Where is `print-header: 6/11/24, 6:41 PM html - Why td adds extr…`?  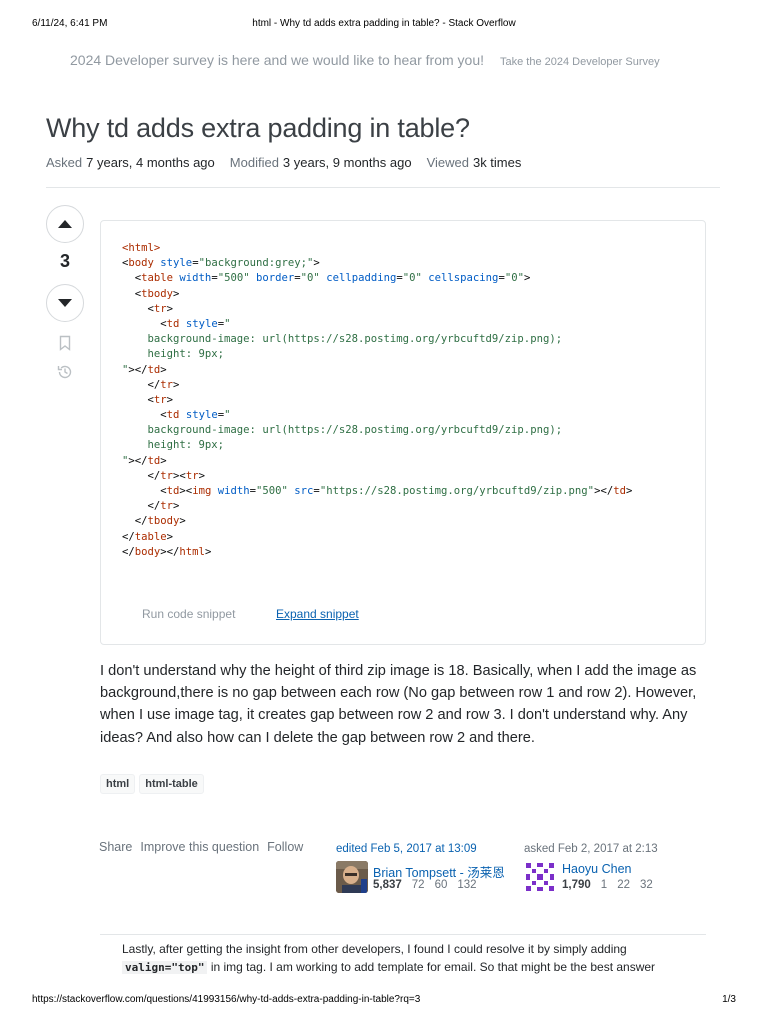
print-header: 6/11/24, 6:41 PM html - Why td adds extr… is located at coordinates (384, 25).